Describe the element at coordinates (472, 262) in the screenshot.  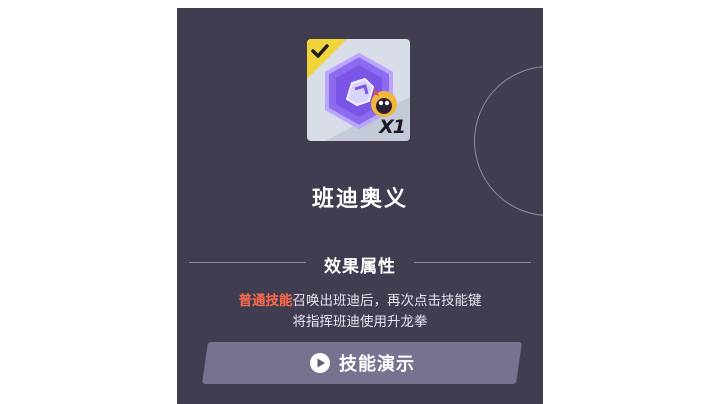
I see `divider-right` at that location.